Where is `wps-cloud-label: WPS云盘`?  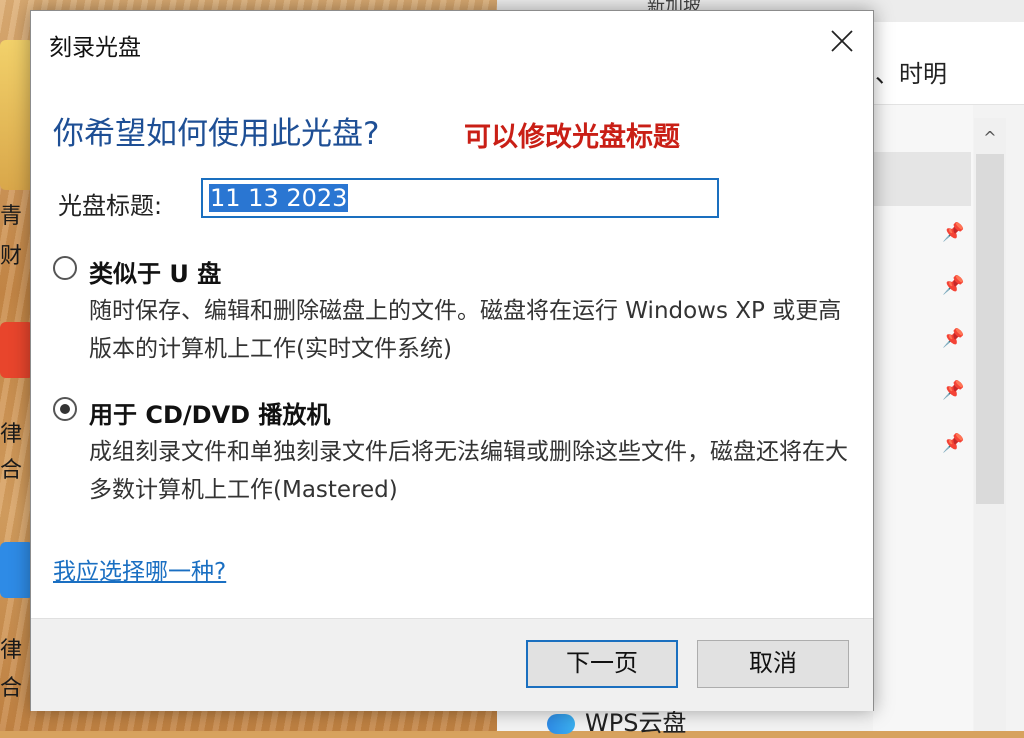
wps-cloud-label: WPS云盘 is located at coordinates (636, 723).